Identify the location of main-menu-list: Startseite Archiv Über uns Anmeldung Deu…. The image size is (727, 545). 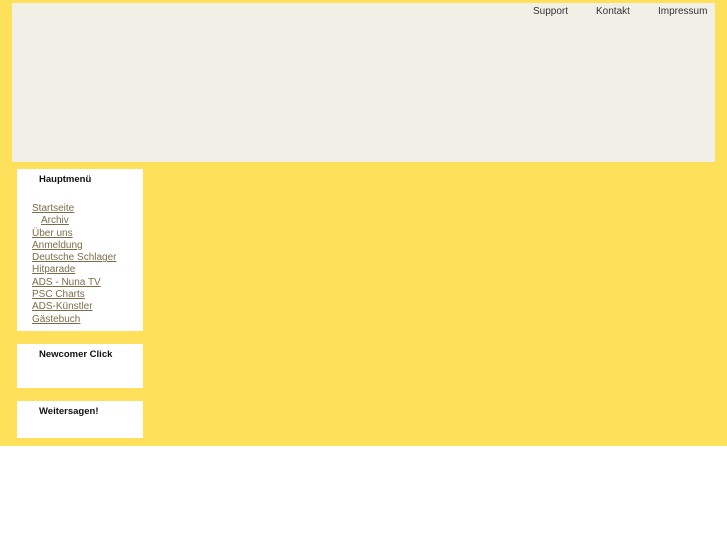
(81, 264).